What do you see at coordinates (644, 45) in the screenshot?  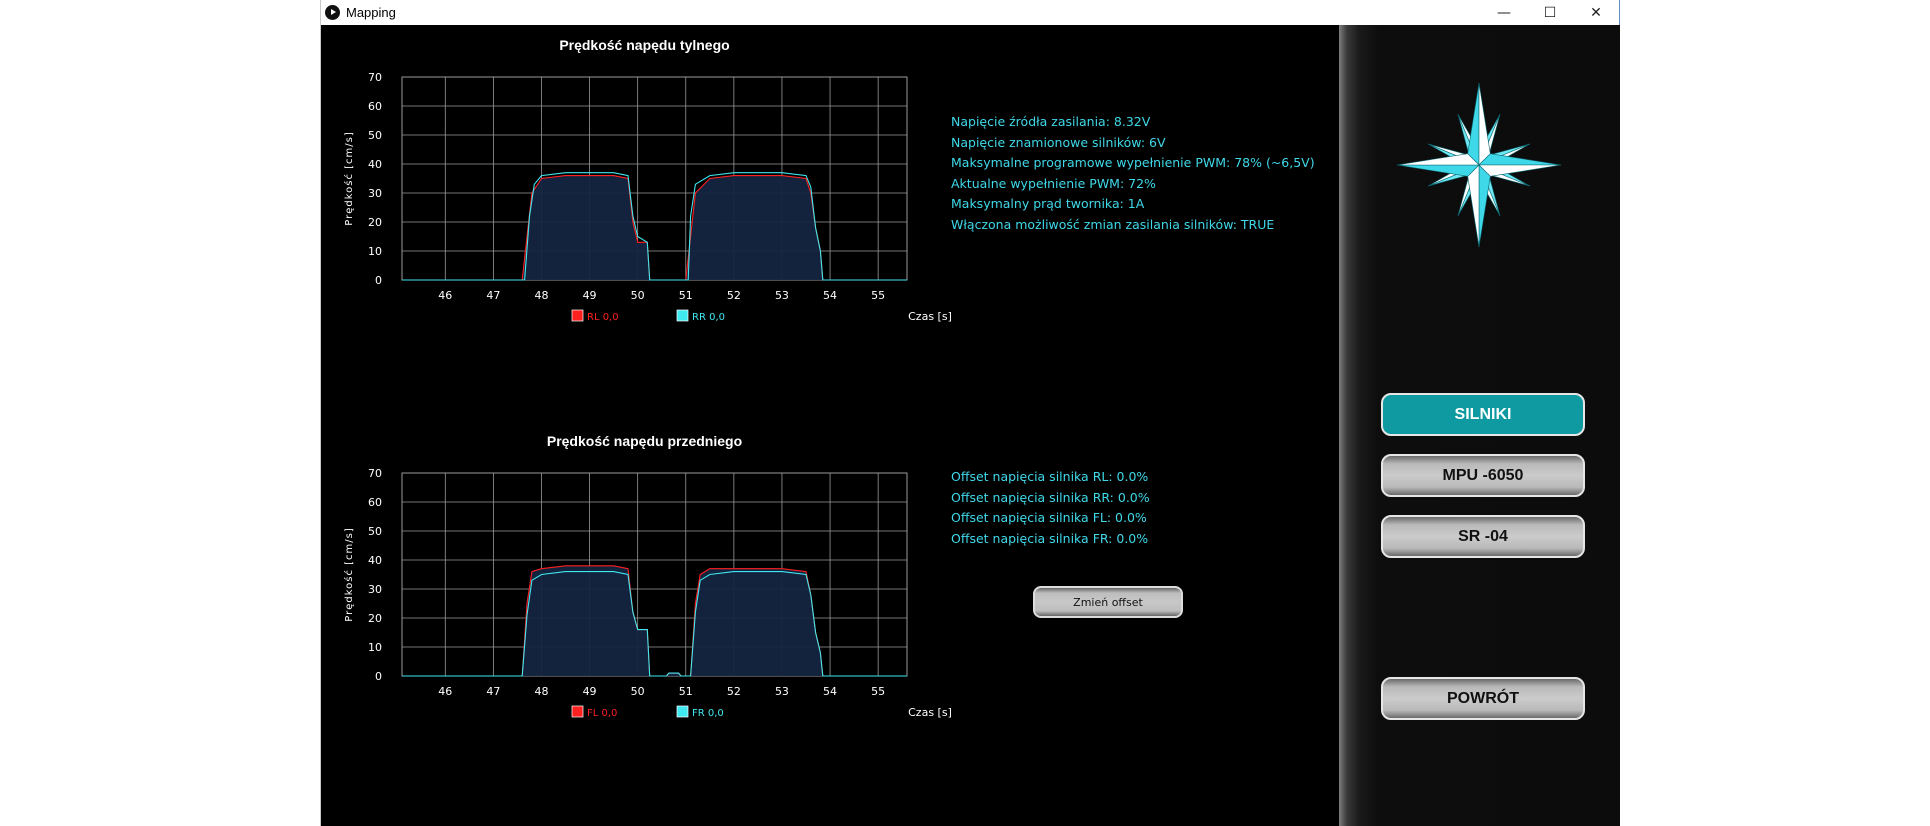 I see `chart-title: Prędkość napędu tylnego` at bounding box center [644, 45].